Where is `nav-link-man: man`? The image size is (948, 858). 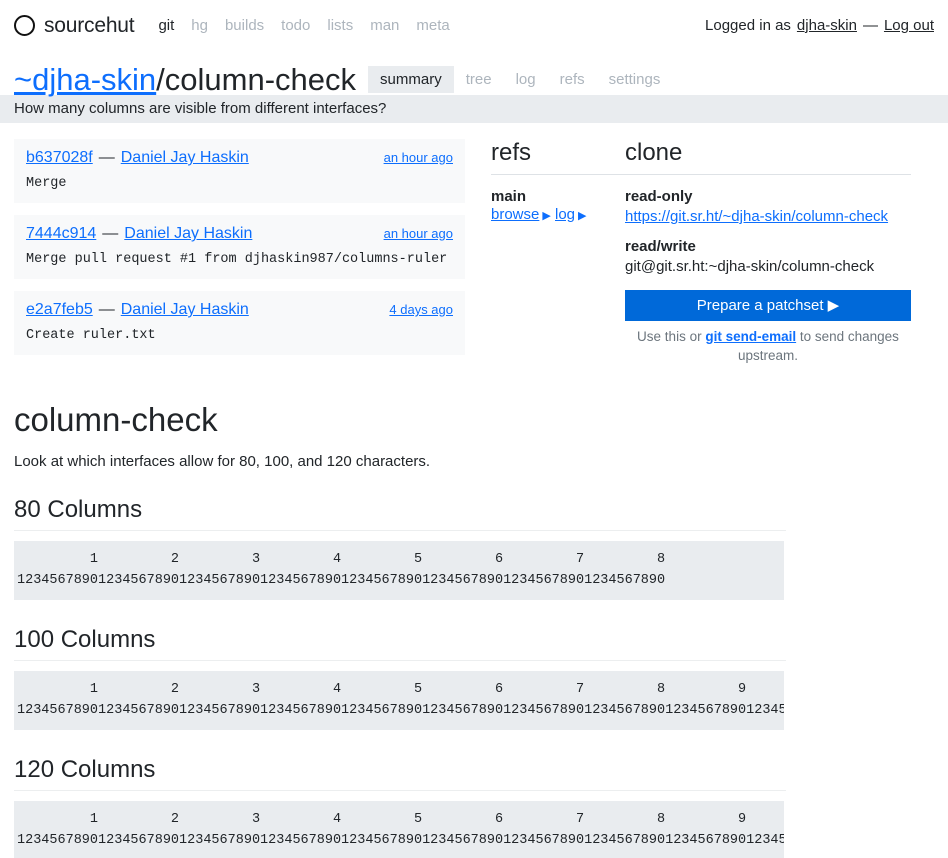
nav-link-man: man is located at coordinates (384, 25).